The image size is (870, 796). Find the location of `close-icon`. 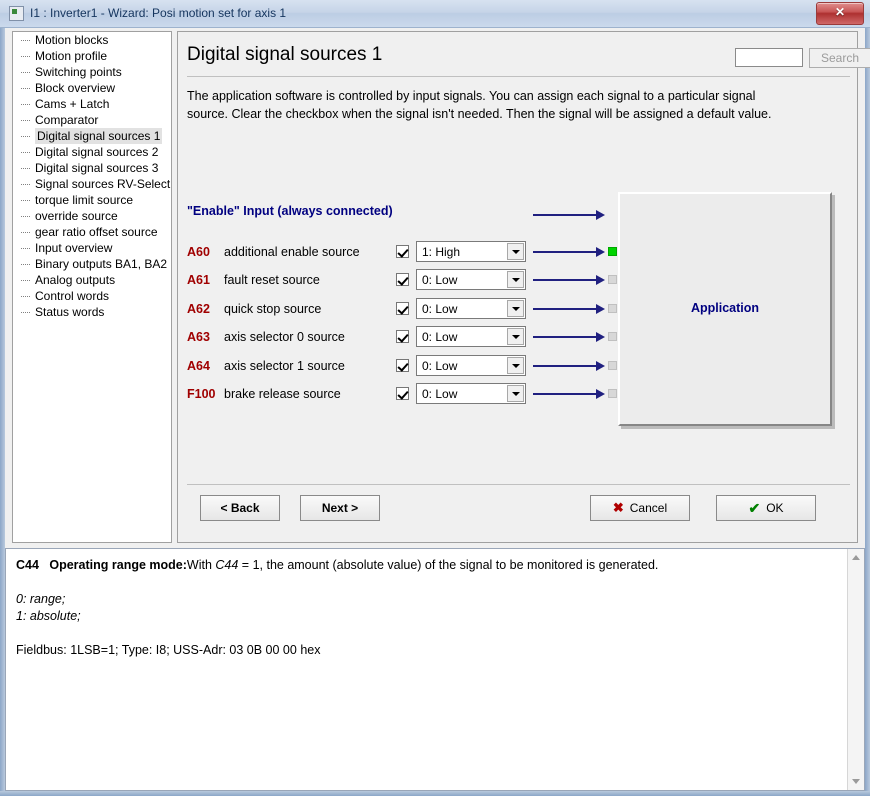

close-icon is located at coordinates (840, 13).